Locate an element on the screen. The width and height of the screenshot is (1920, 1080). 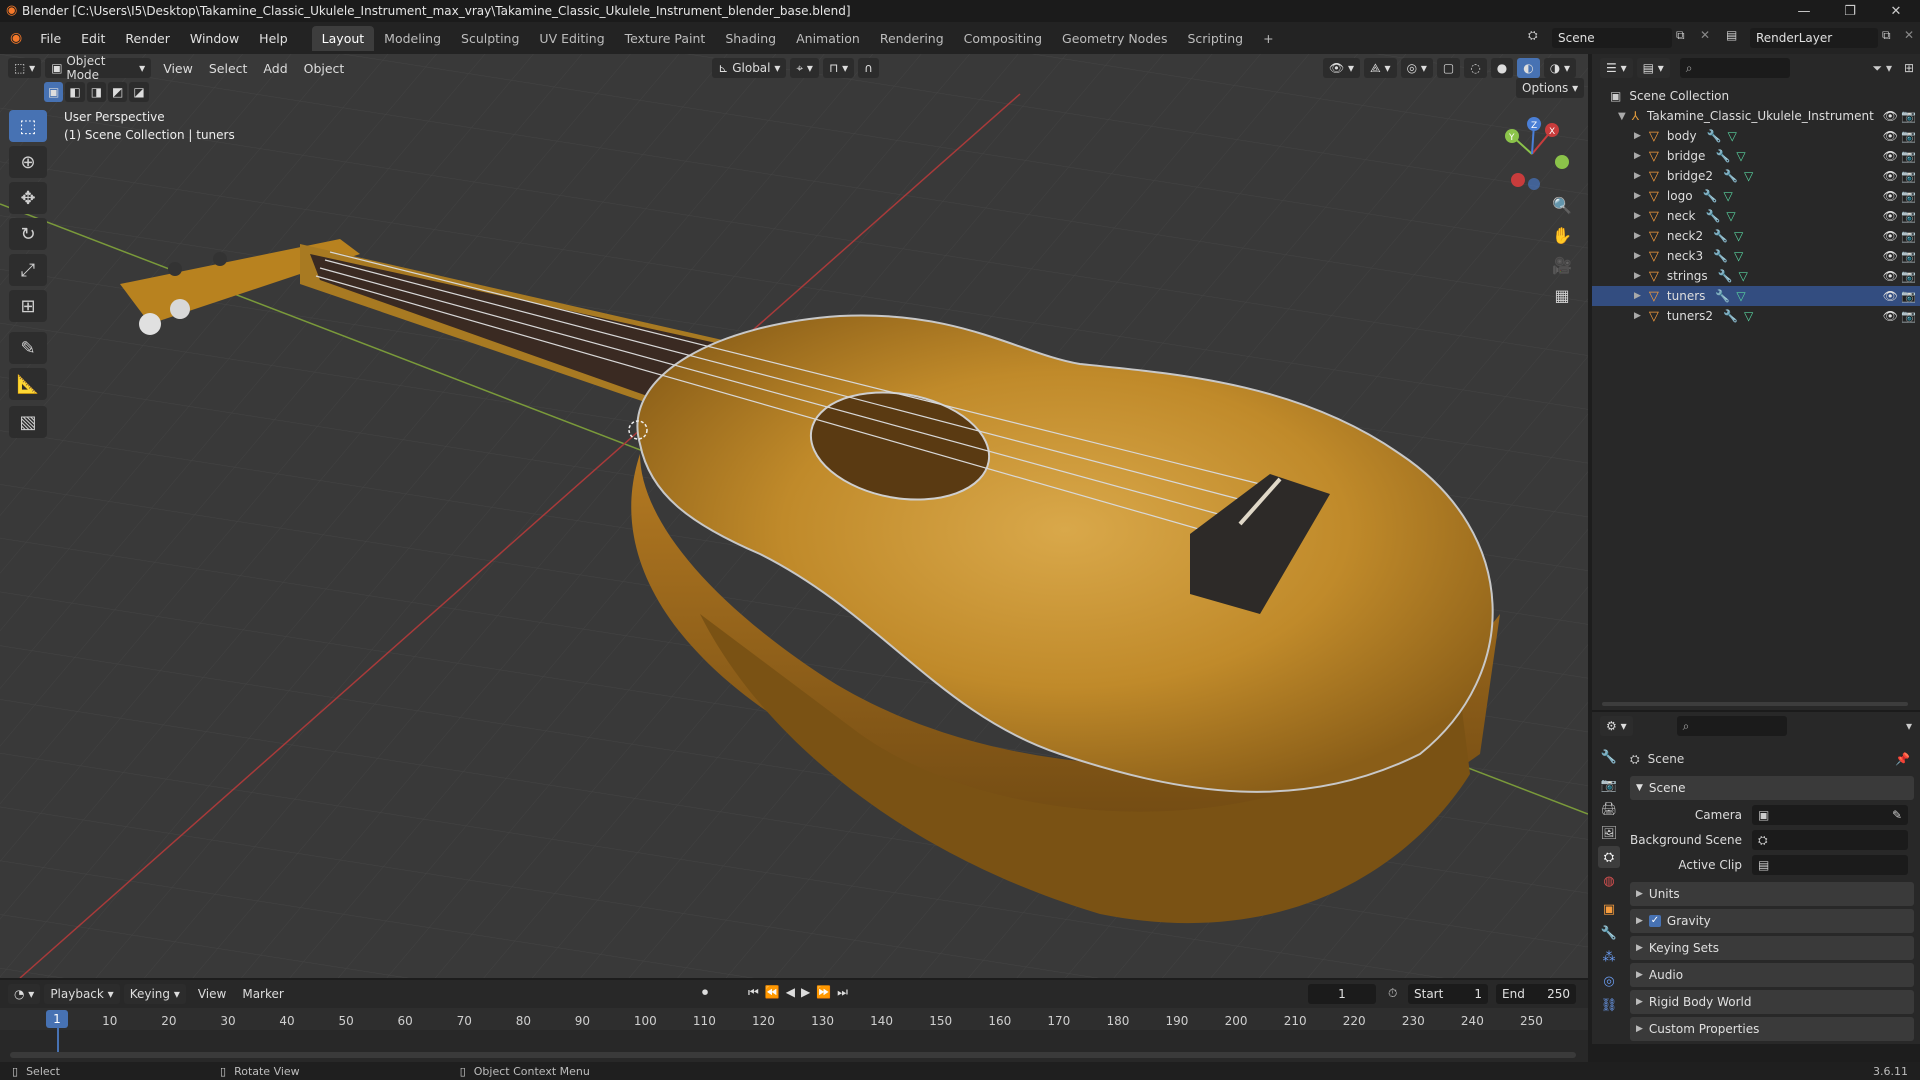
pan-hand-icon: ✋ is located at coordinates (1562, 235).